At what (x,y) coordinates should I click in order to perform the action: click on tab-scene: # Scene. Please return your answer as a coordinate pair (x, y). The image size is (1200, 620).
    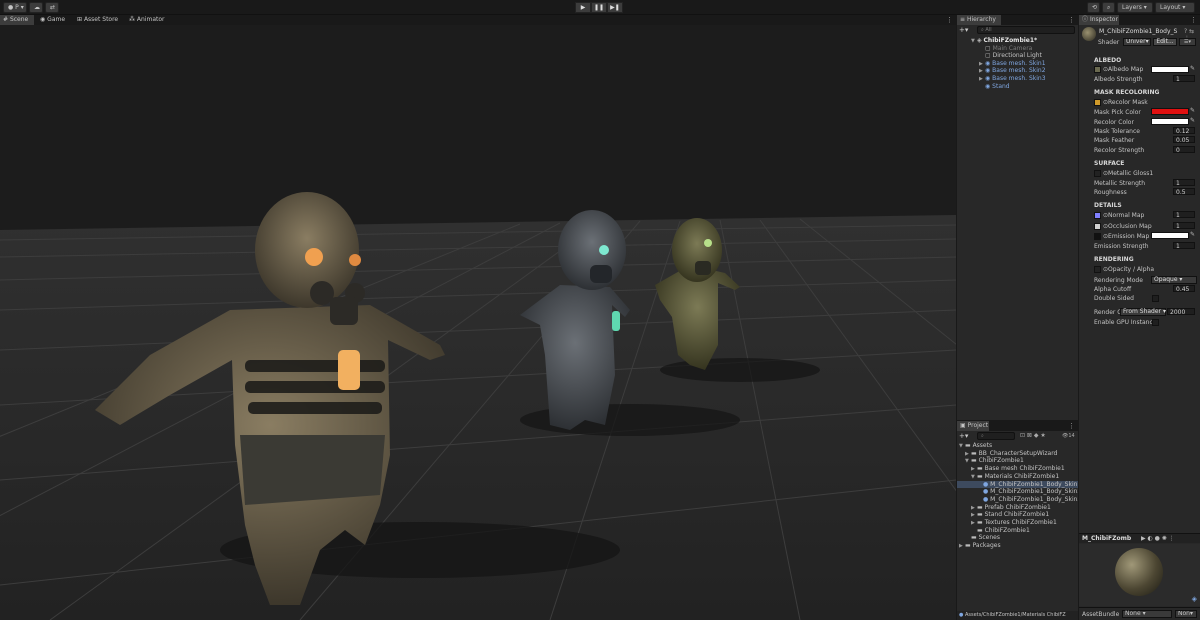
    Looking at the image, I should click on (17, 20).